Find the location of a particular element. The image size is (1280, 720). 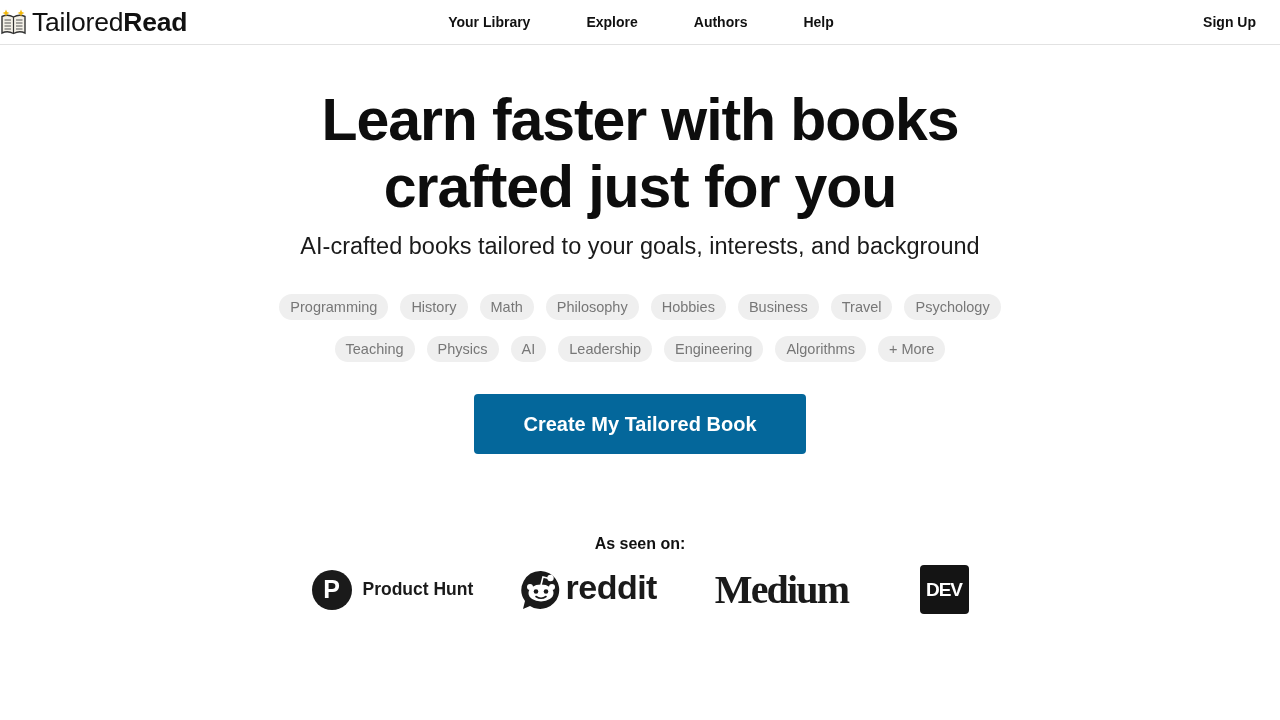

logo-tile: DEV is located at coordinates (944, 589).